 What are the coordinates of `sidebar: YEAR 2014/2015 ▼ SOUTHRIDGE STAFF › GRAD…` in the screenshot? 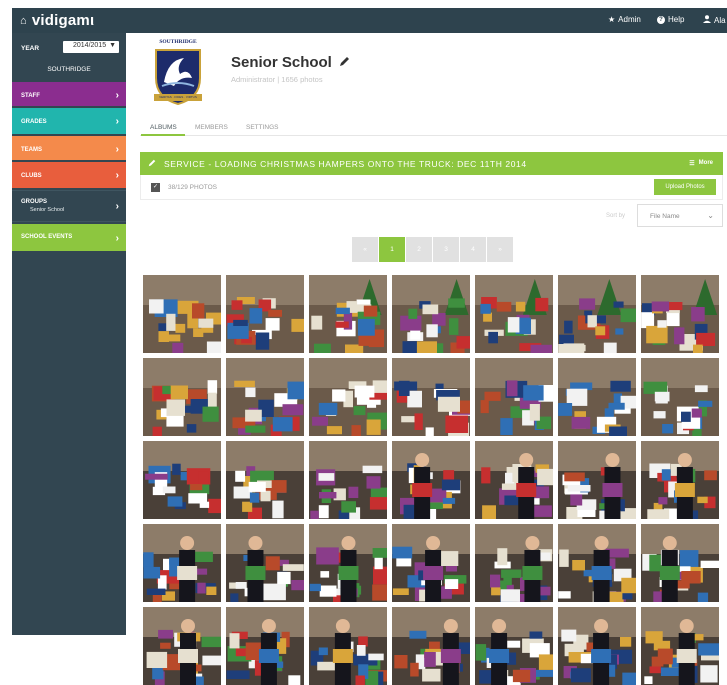 It's located at (69, 334).